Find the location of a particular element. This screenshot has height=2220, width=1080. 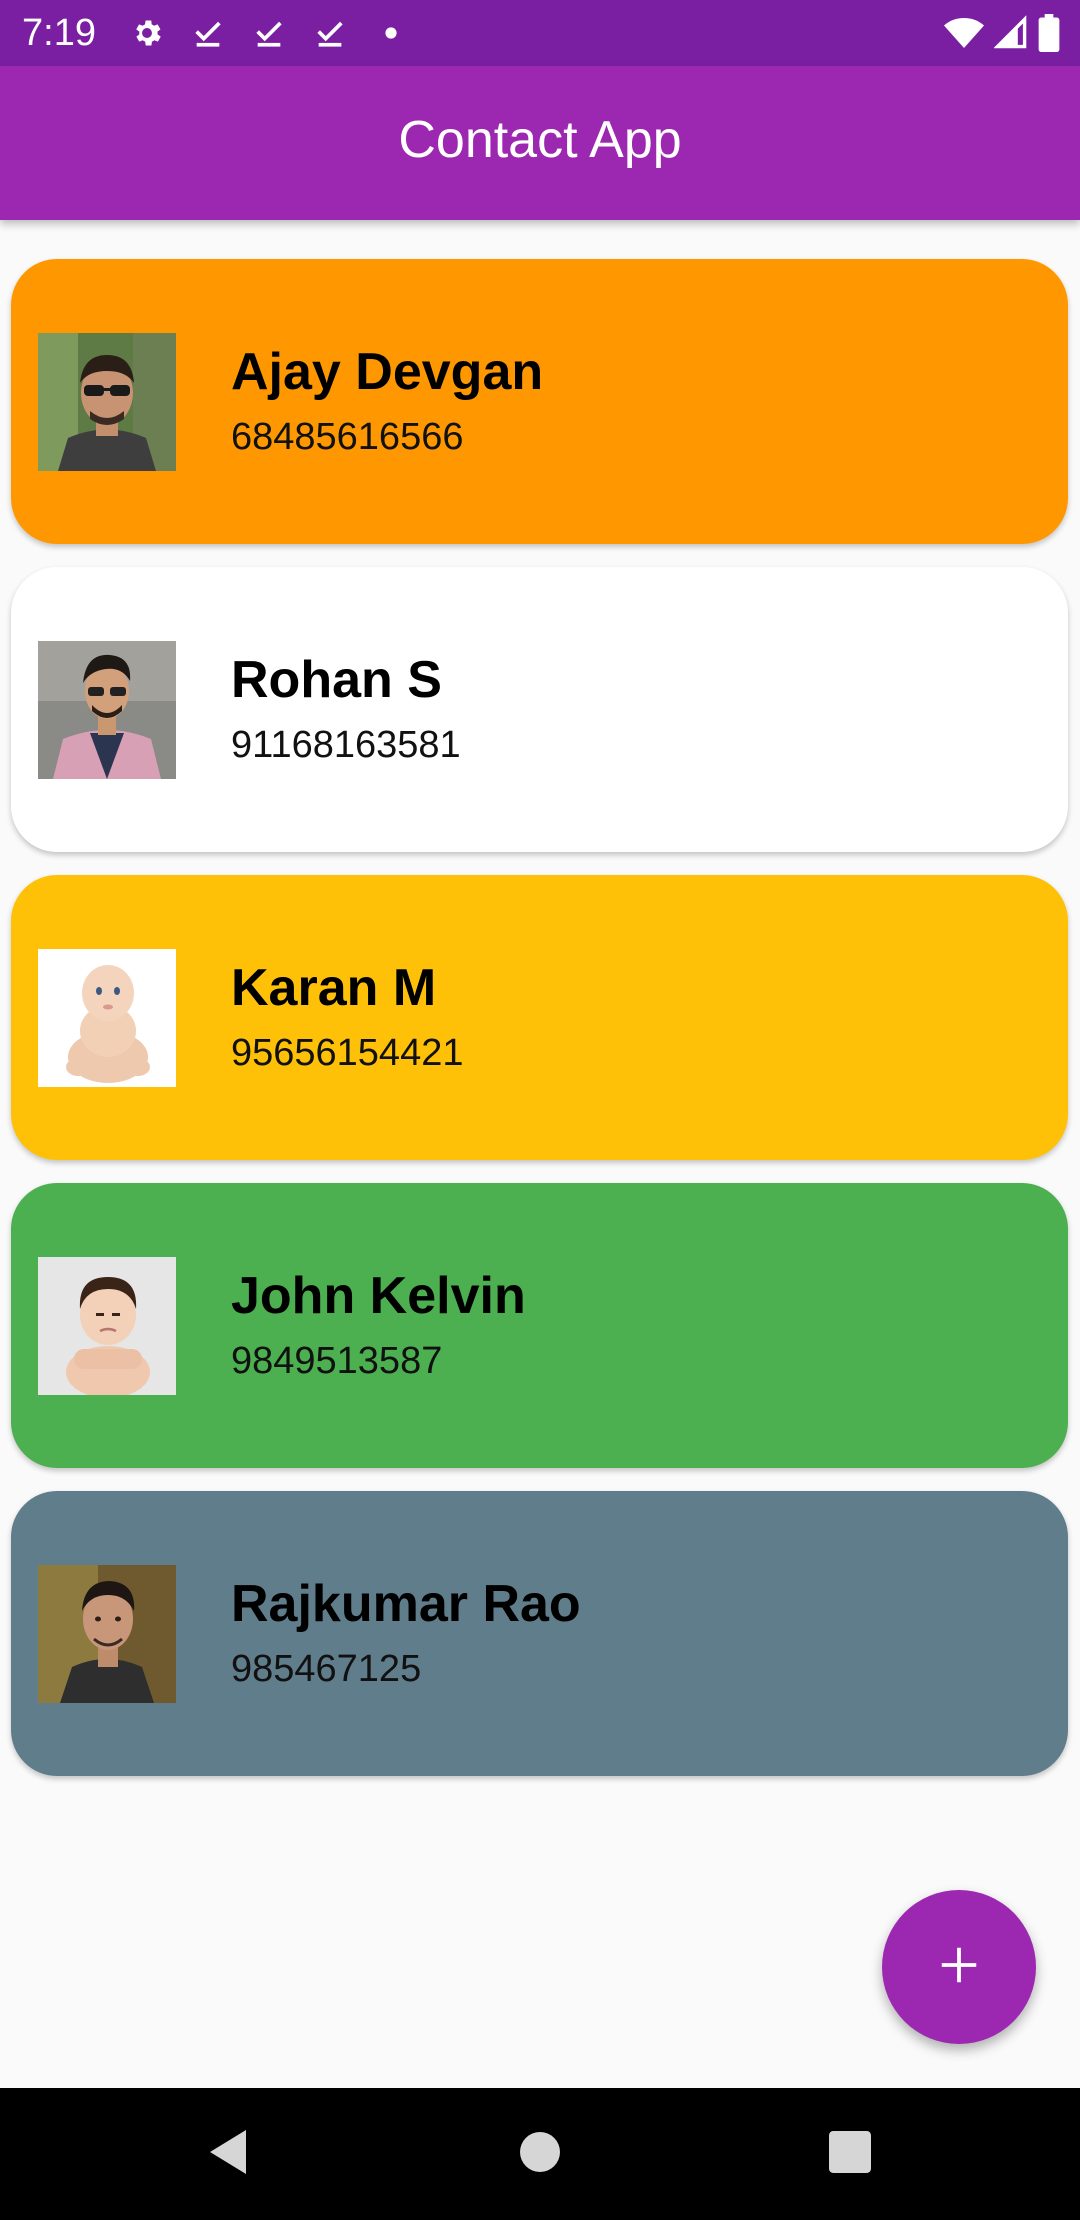

cell-signal-icon is located at coordinates (1011, 33).